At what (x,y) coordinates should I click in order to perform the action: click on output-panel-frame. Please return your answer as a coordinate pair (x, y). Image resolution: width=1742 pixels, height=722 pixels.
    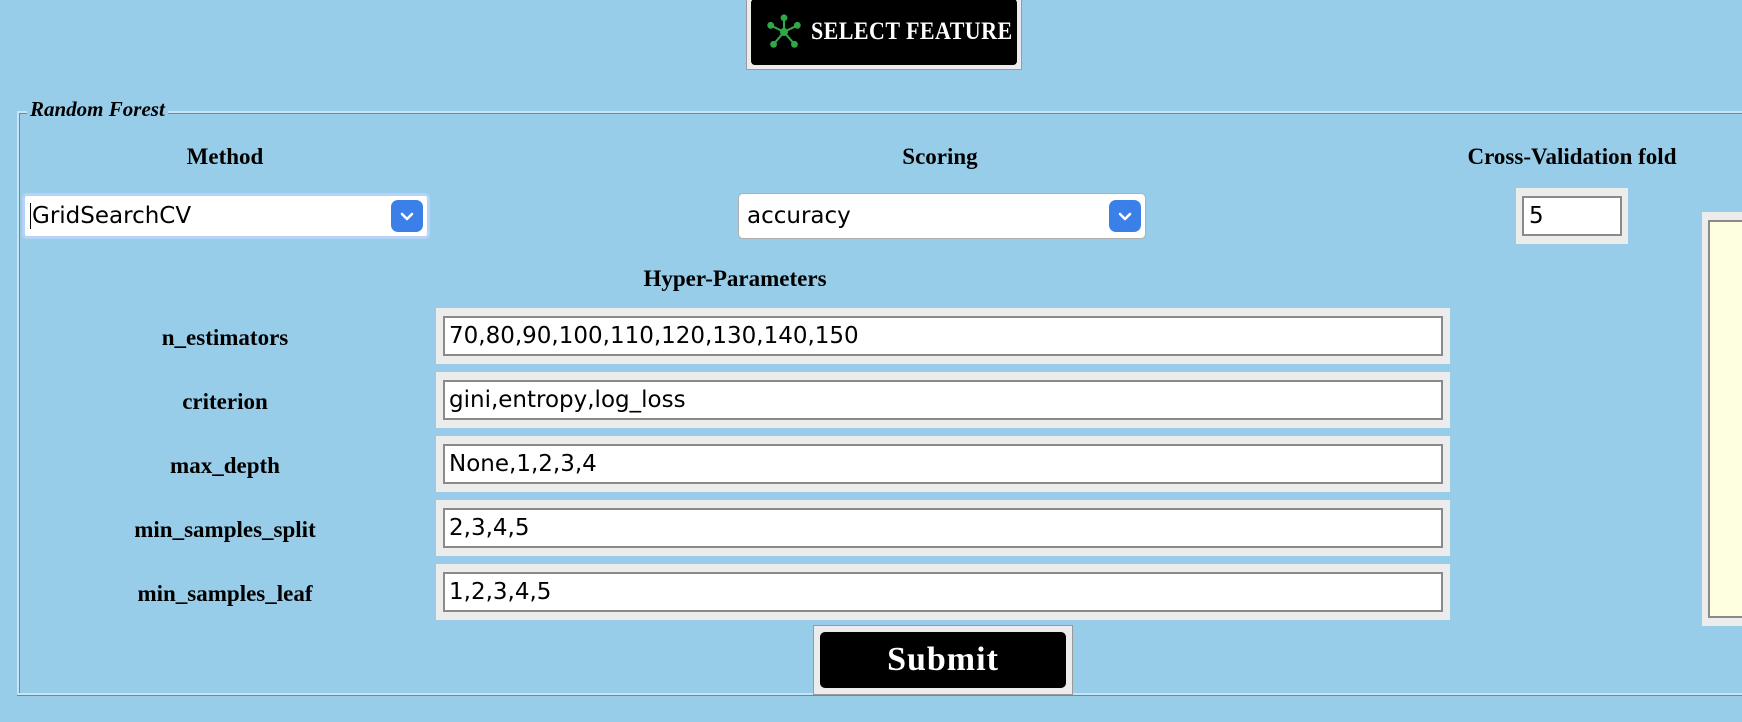
    Looking at the image, I should click on (1722, 419).